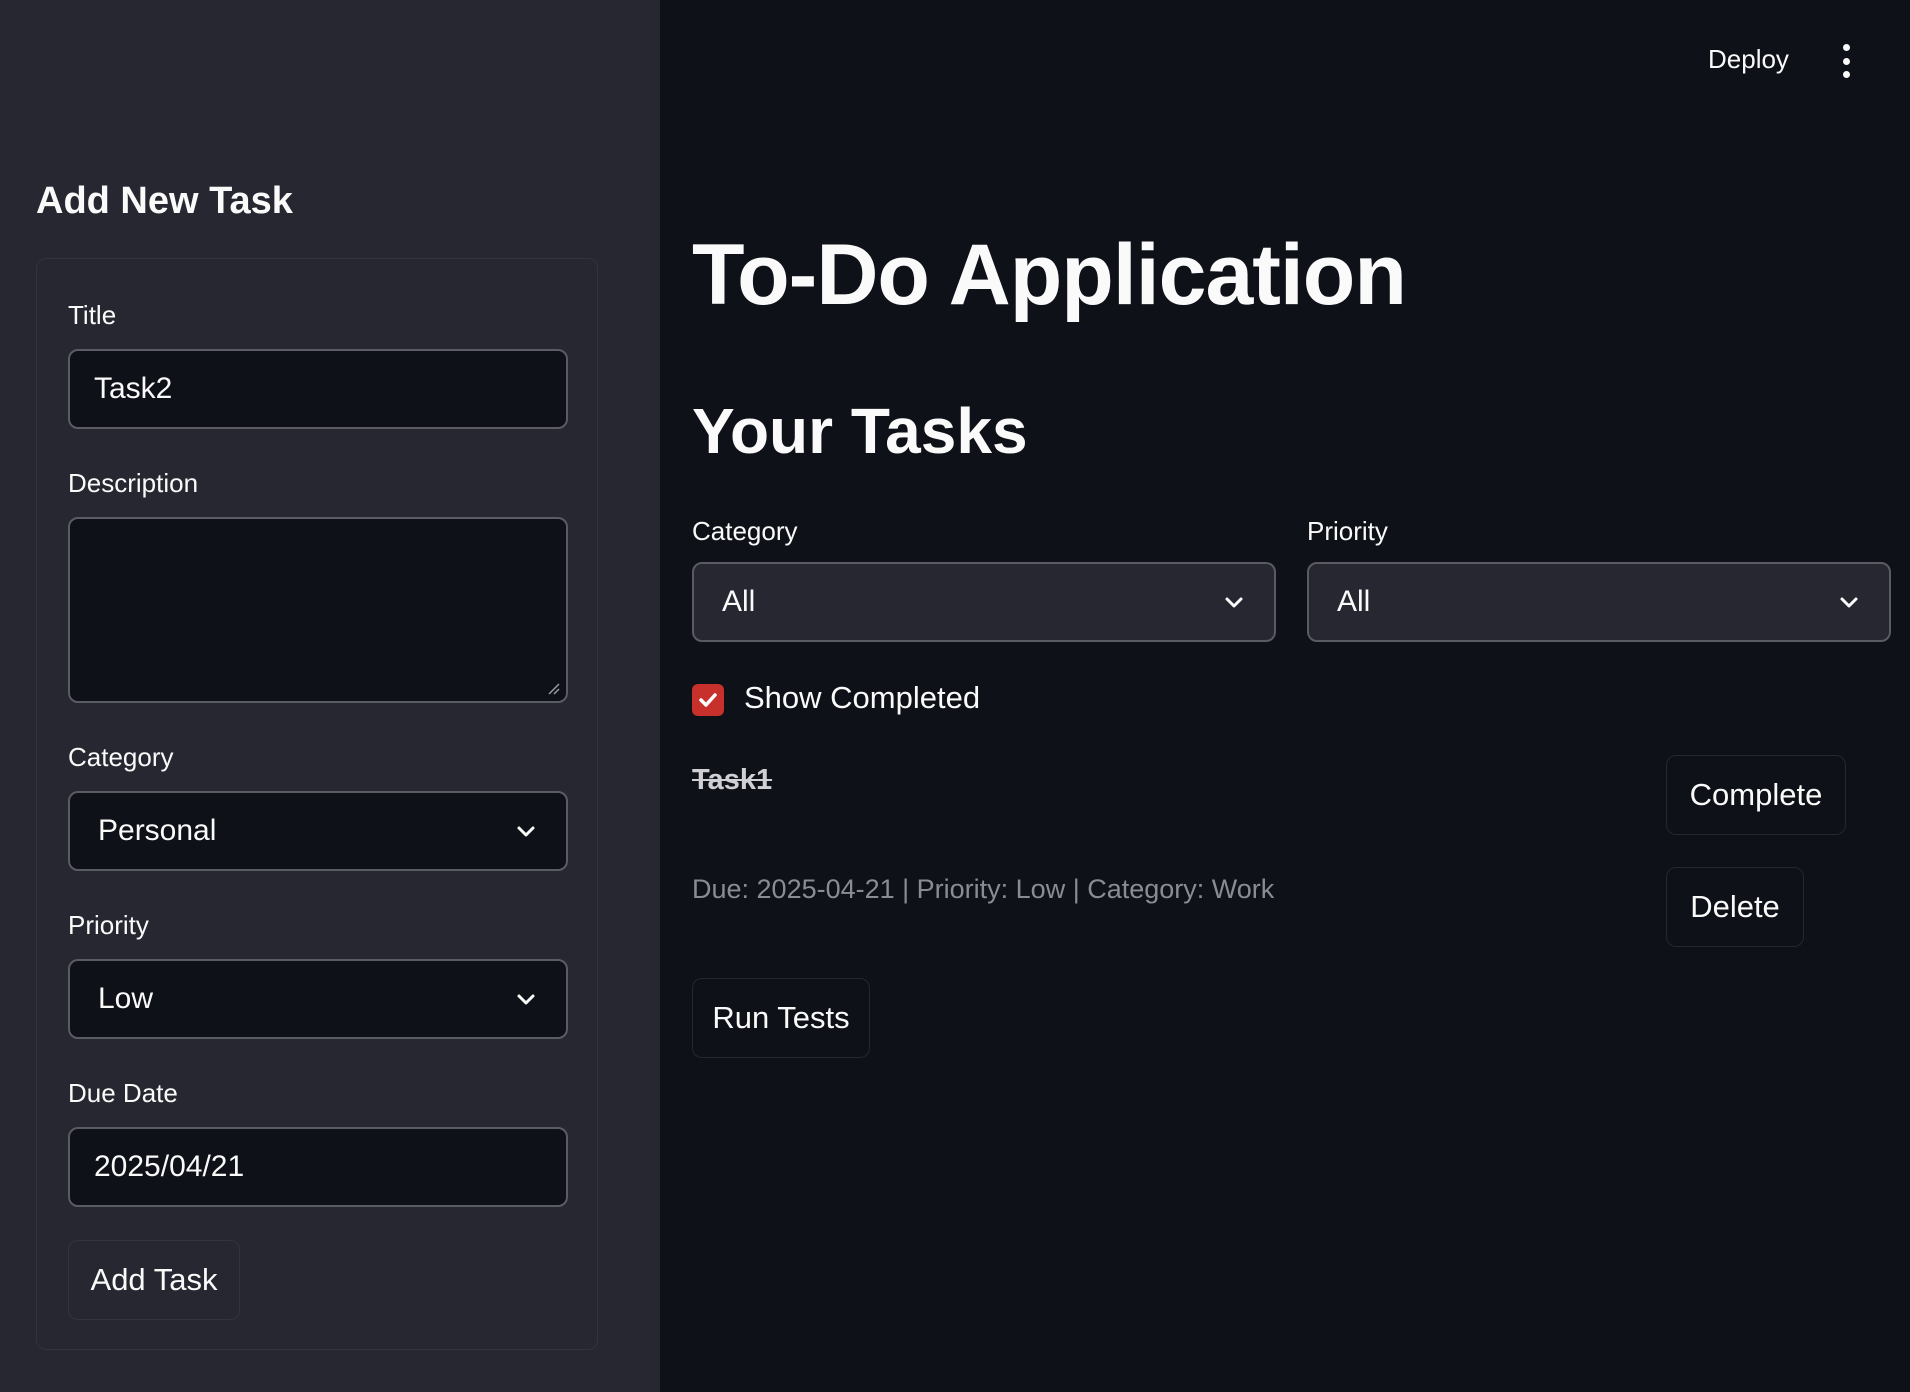 The width and height of the screenshot is (1910, 1392). I want to click on filter-priority-label: Priority, so click(1347, 531).